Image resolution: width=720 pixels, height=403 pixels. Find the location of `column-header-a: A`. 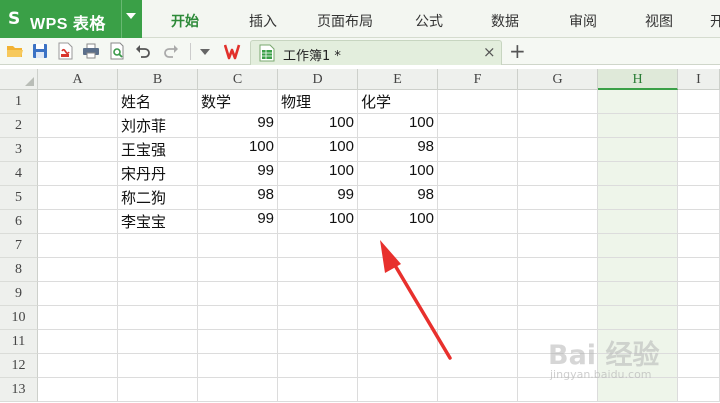

column-header-a: A is located at coordinates (78, 79).